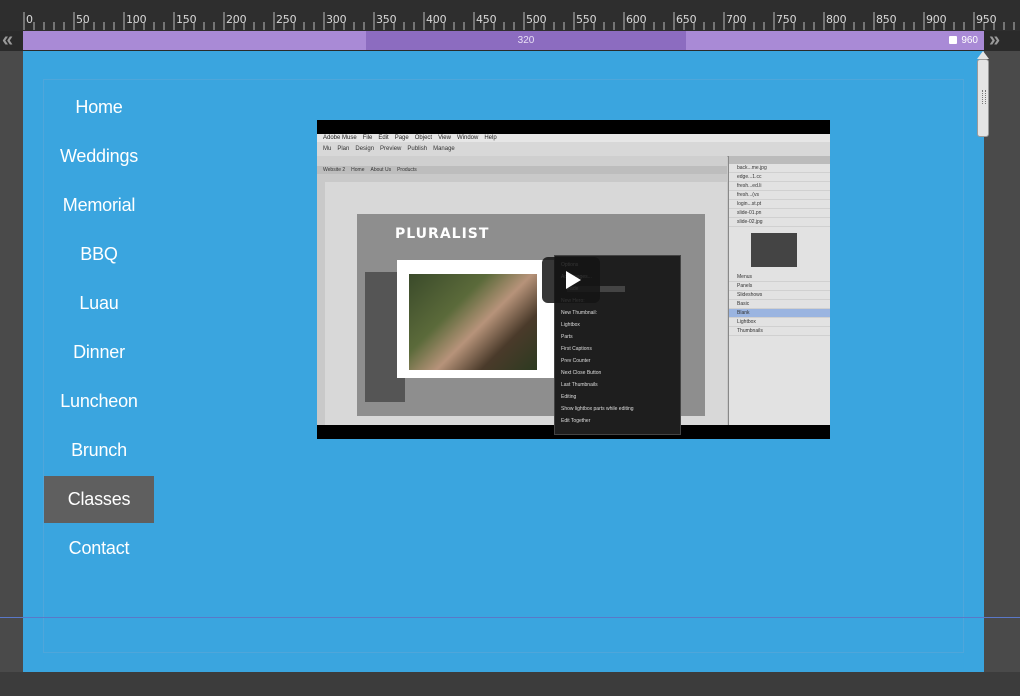 This screenshot has height=696, width=1020. What do you see at coordinates (436, 19) in the screenshot?
I see `ruler-label: 400` at bounding box center [436, 19].